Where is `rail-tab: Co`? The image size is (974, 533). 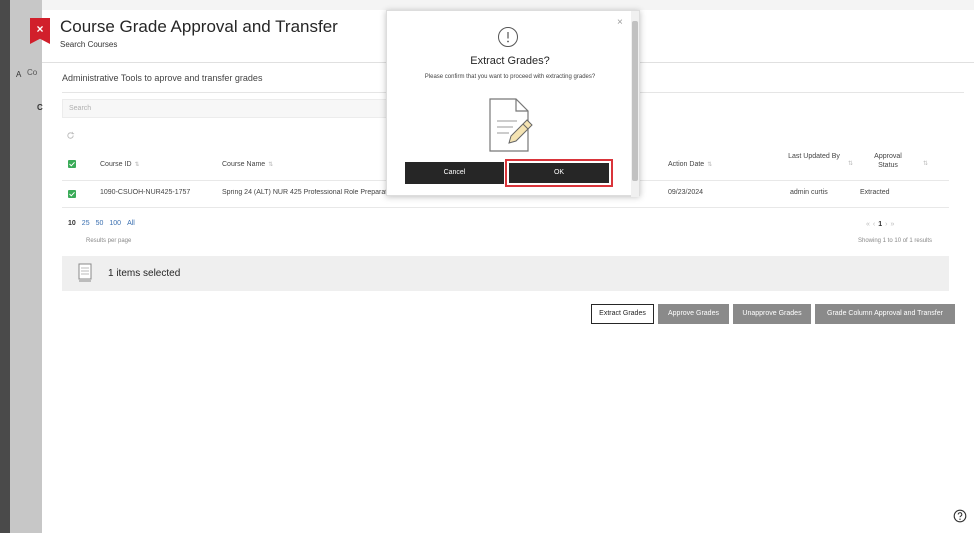 rail-tab: Co is located at coordinates (32, 72).